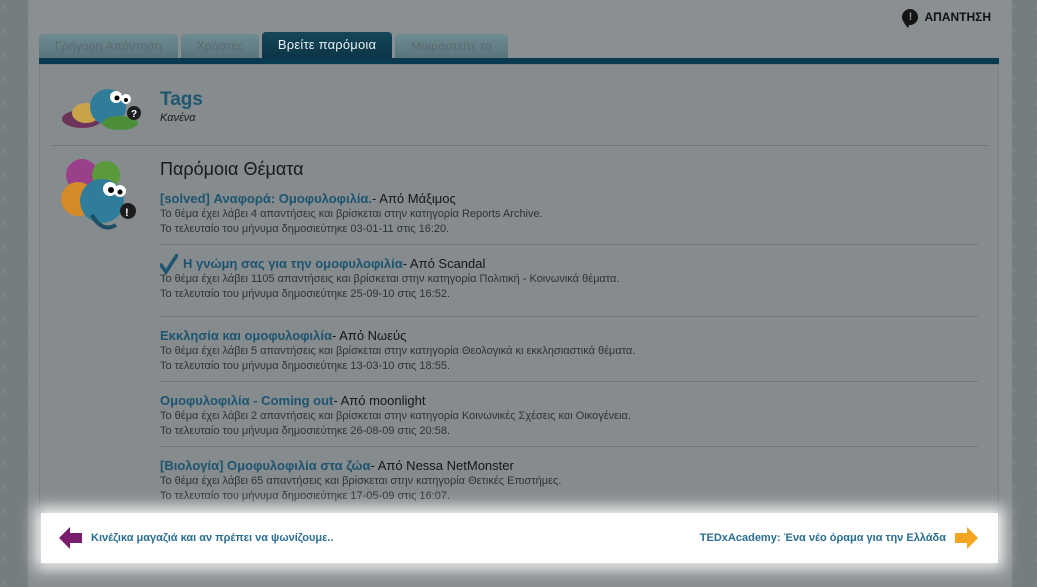 This screenshot has width=1037, height=587. I want to click on tab-find-similar: Βρείτε παρόμοια, so click(327, 45).